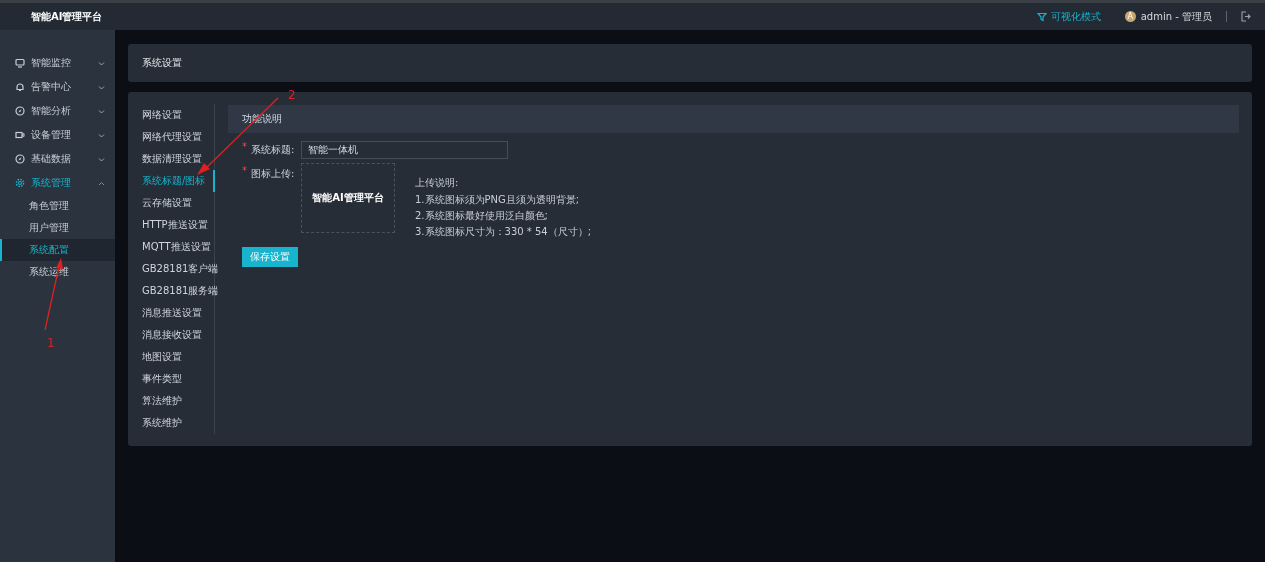 The image size is (1265, 562). I want to click on sidebar-subitem: 角色管理, so click(57, 206).